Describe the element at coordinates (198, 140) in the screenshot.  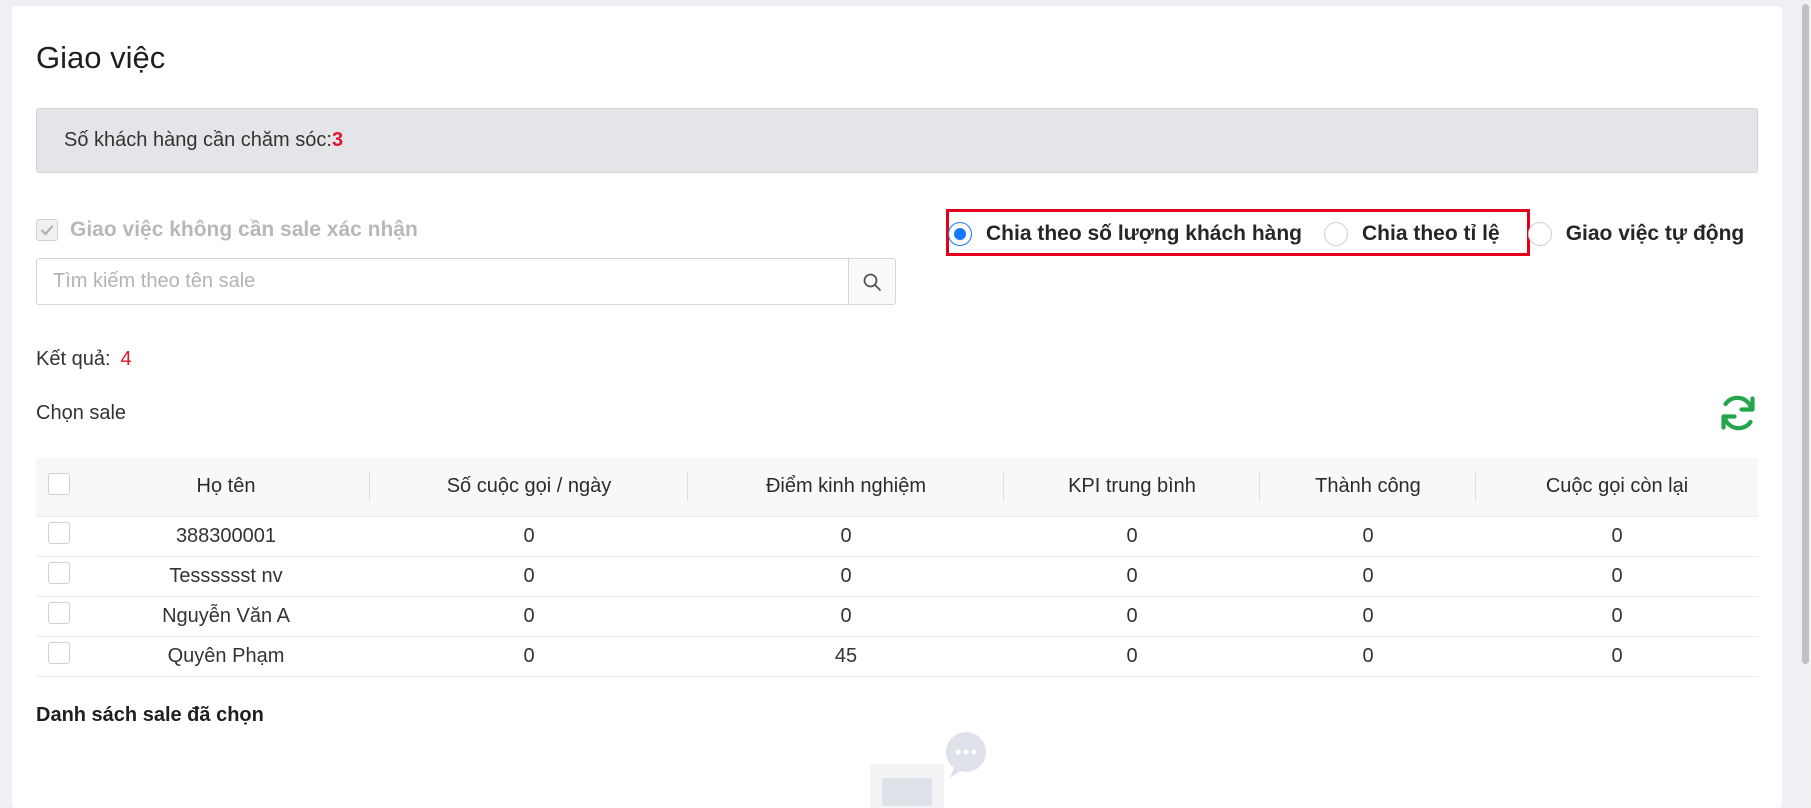
I see `customer-count-label: Số khách hàng cần chăm sóc:` at that location.